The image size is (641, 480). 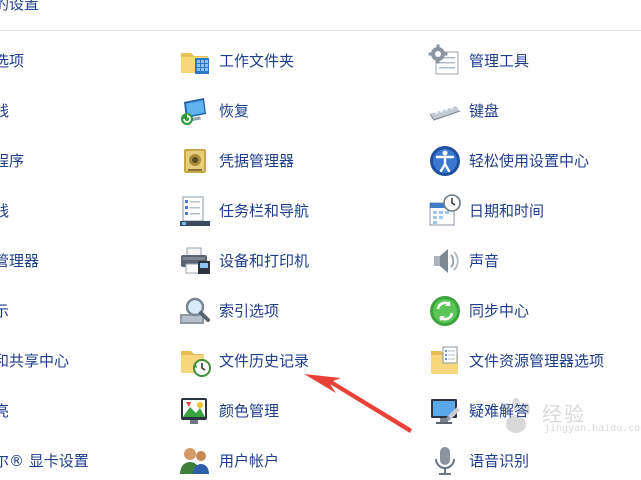 What do you see at coordinates (516, 415) in the screenshot?
I see `paw-logo-icon` at bounding box center [516, 415].